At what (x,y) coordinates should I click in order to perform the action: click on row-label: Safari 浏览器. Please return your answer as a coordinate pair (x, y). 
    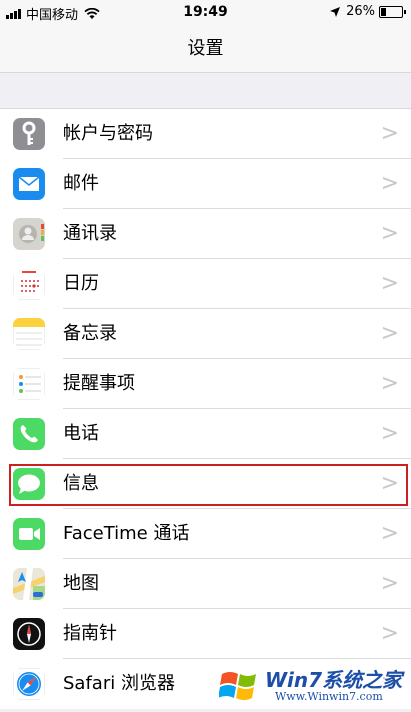
    Looking at the image, I should click on (119, 683).